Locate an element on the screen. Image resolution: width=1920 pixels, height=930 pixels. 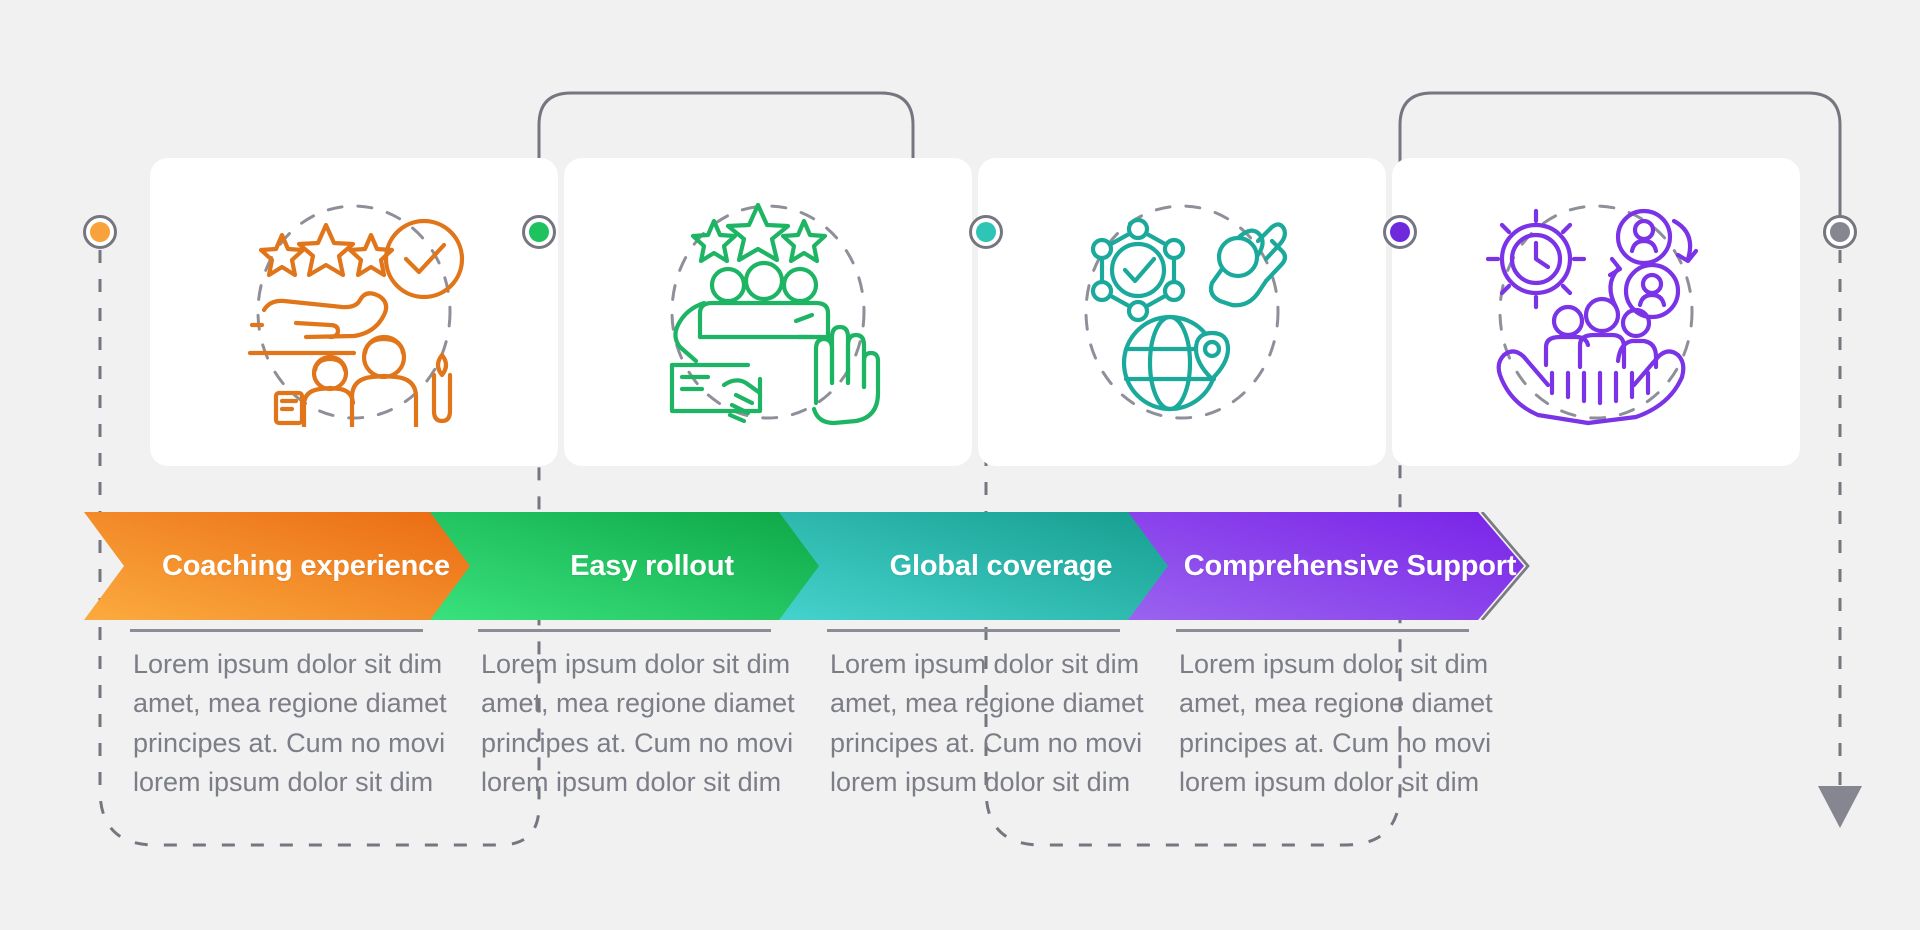
connector-dot-end is located at coordinates (1840, 232).